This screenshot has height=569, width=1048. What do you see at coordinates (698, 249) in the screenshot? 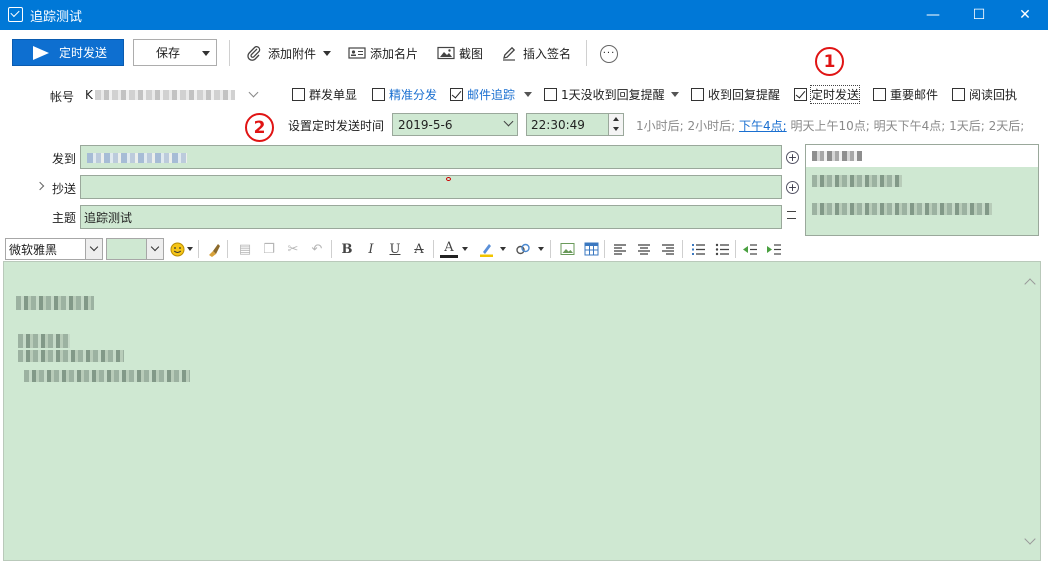
I see `numbered-list-icon` at bounding box center [698, 249].